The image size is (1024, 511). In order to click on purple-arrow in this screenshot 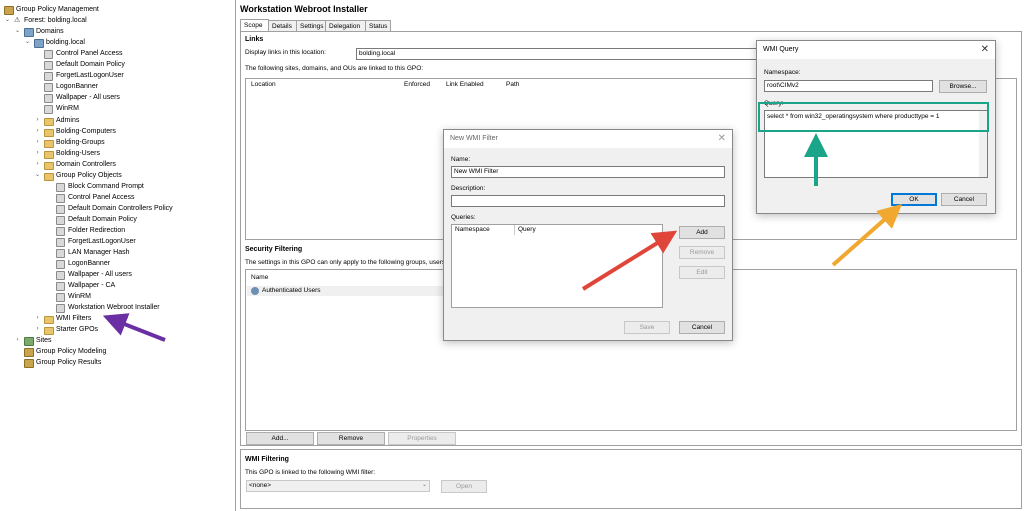, I will do `click(134, 327)`.